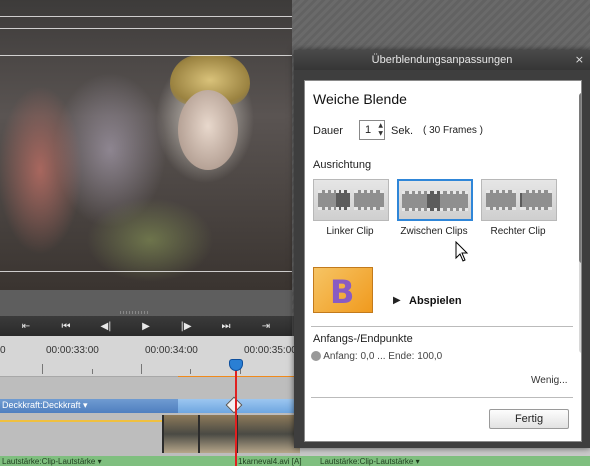  I want to click on time-ruler: 0 00:00:33:00 00:00:34:00 00:00:35:00, so click(150, 356).